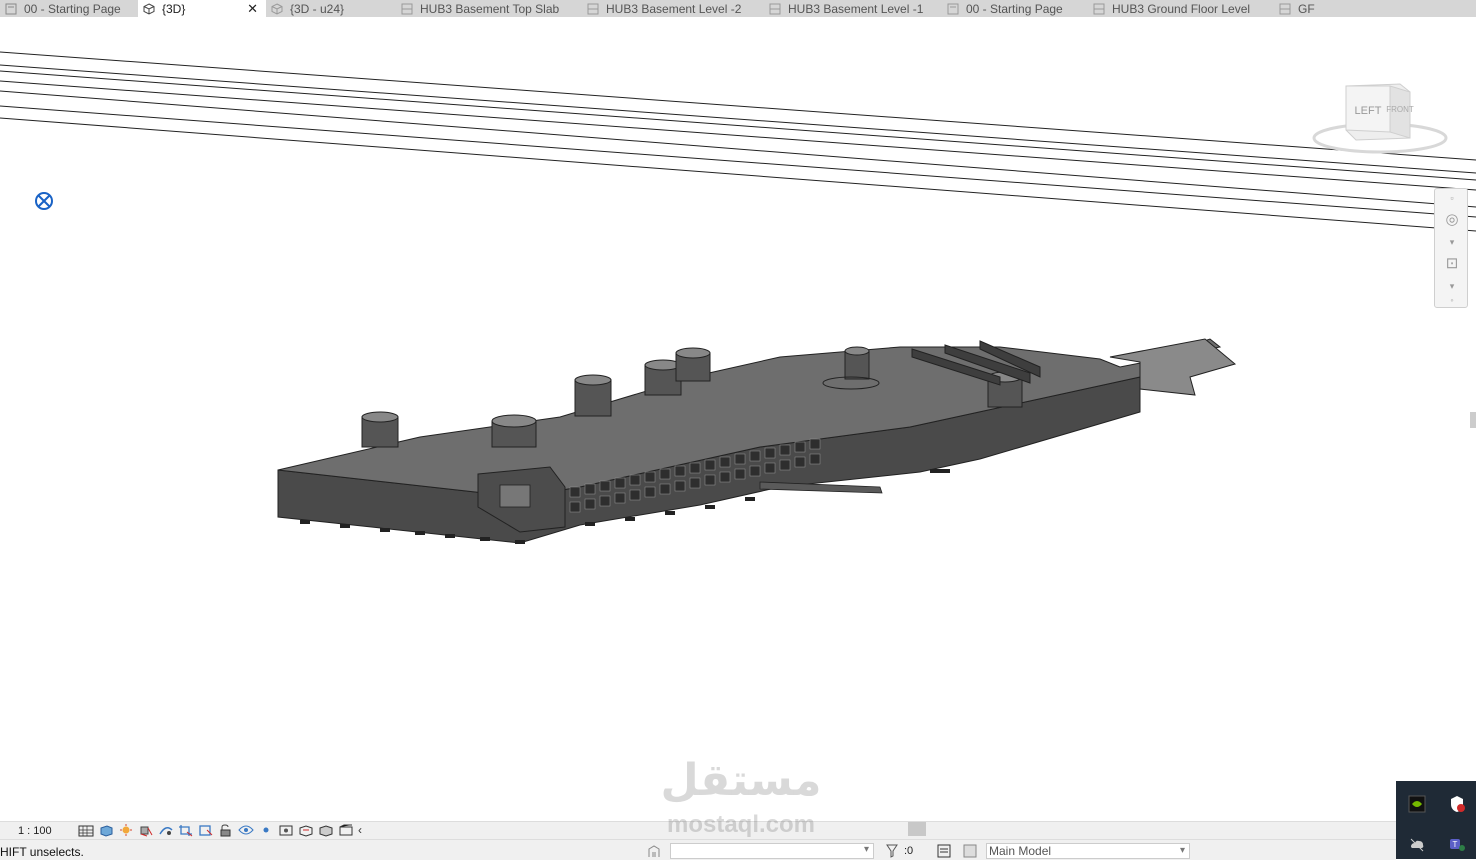 The height and width of the screenshot is (860, 1476). What do you see at coordinates (892, 851) in the screenshot?
I see `filter-icon` at bounding box center [892, 851].